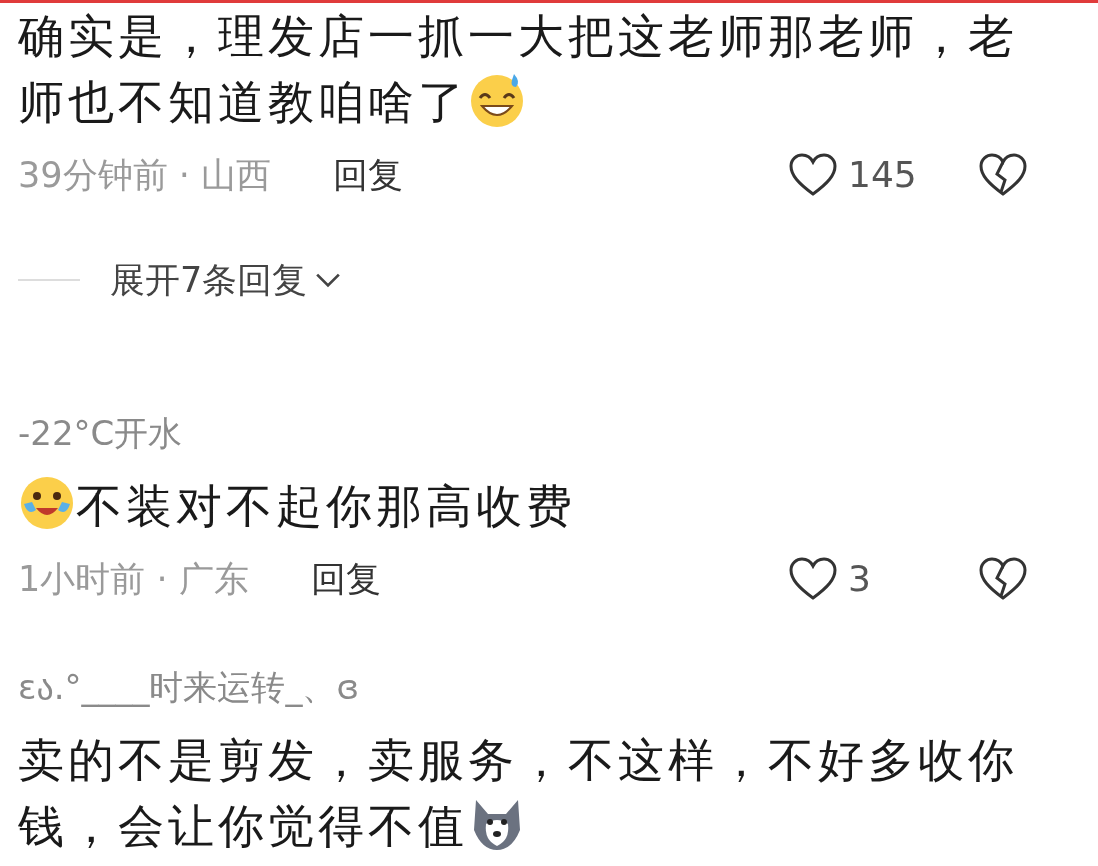 This screenshot has width=1098, height=866. What do you see at coordinates (144, 175) in the screenshot?
I see `comment-time: 39分钟前 · 山西` at bounding box center [144, 175].